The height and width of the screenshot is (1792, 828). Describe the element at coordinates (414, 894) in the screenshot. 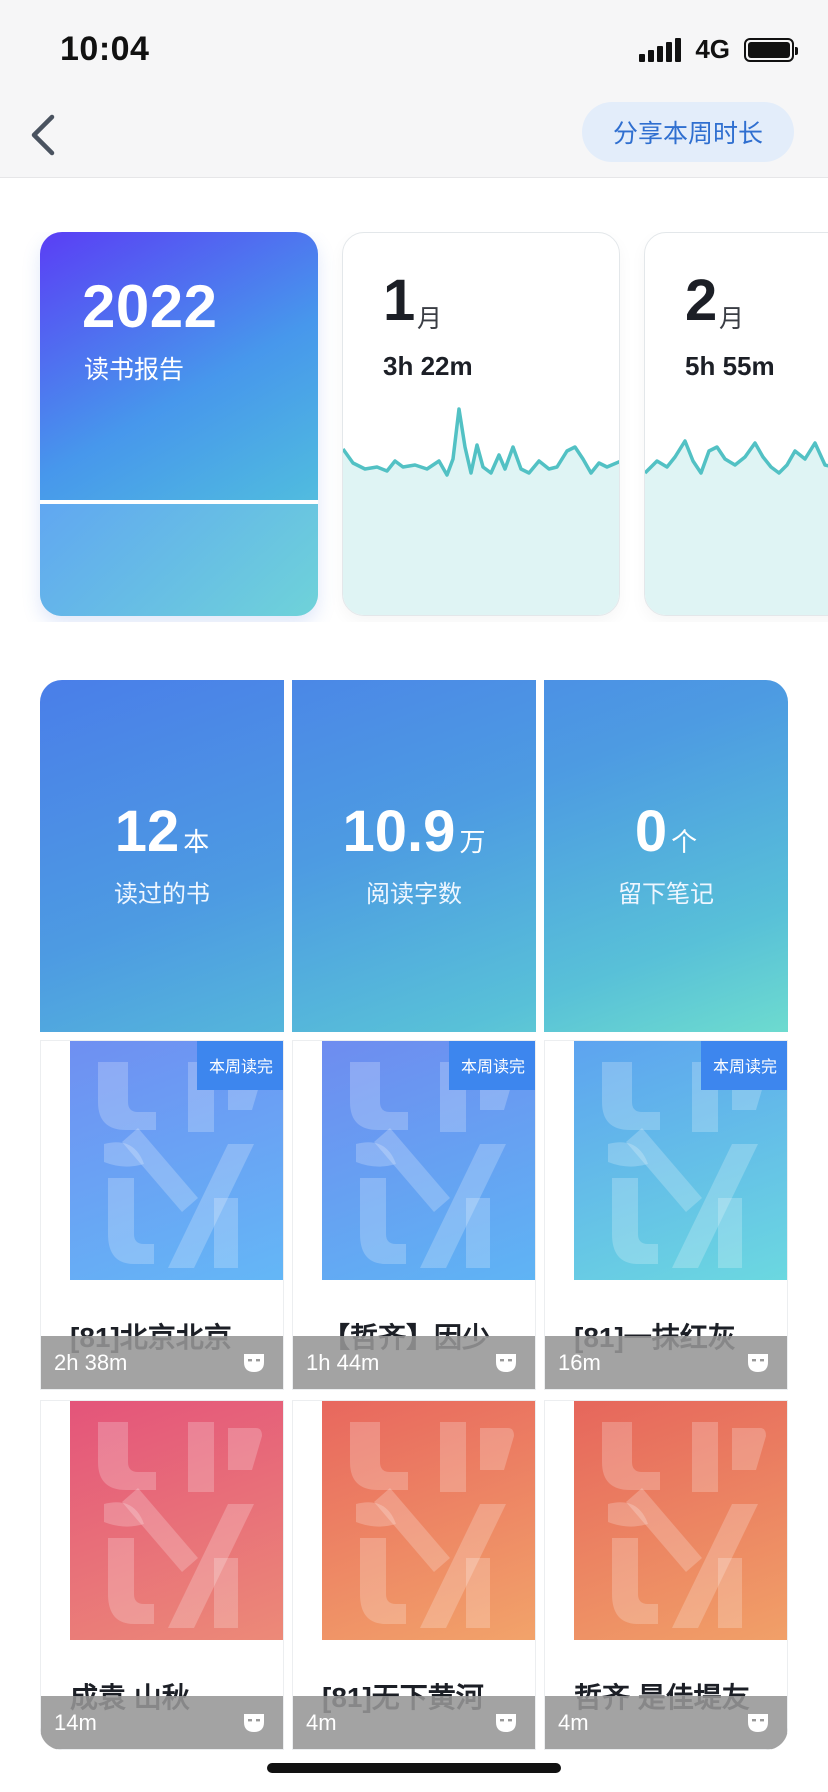

I see `stat-label: 阅读字数` at that location.